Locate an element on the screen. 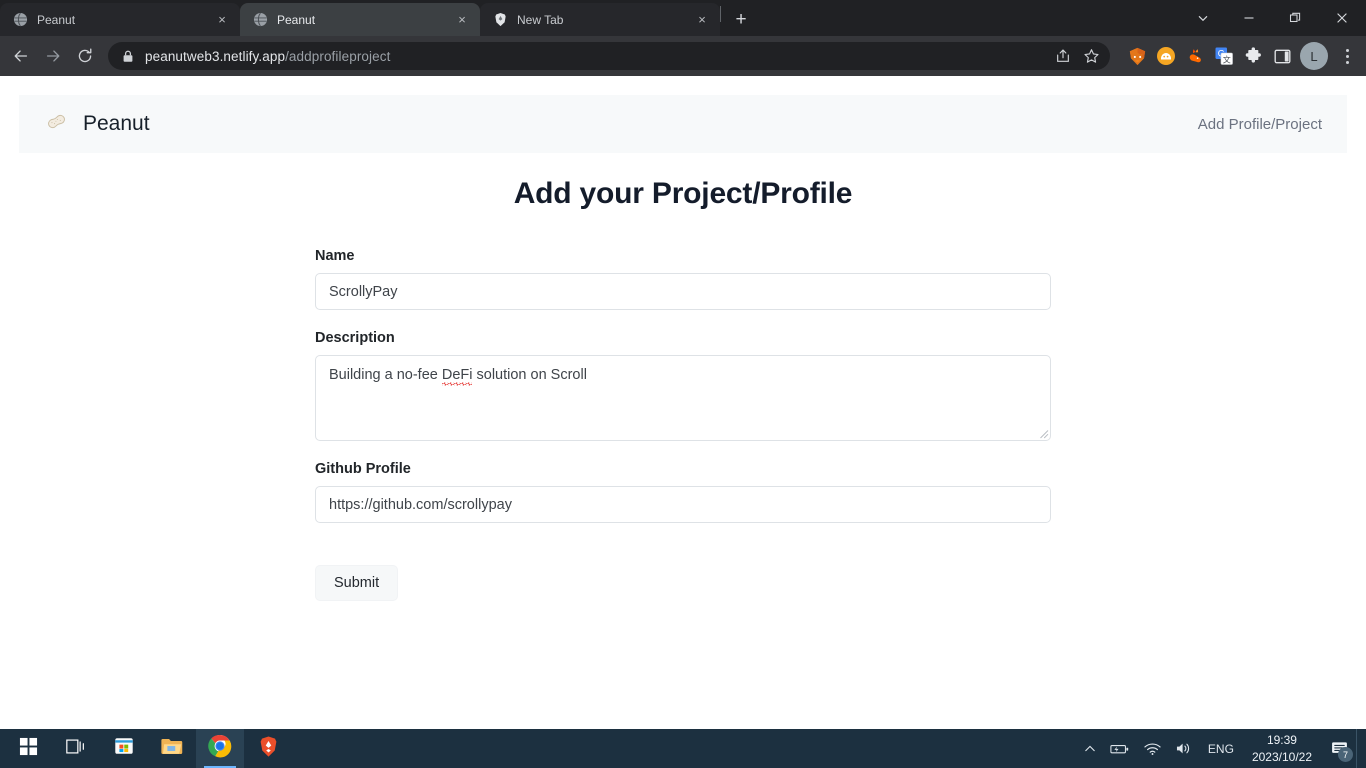  tab-list: Peanut × Peanut × New Tab × + is located at coordinates (377, 18).